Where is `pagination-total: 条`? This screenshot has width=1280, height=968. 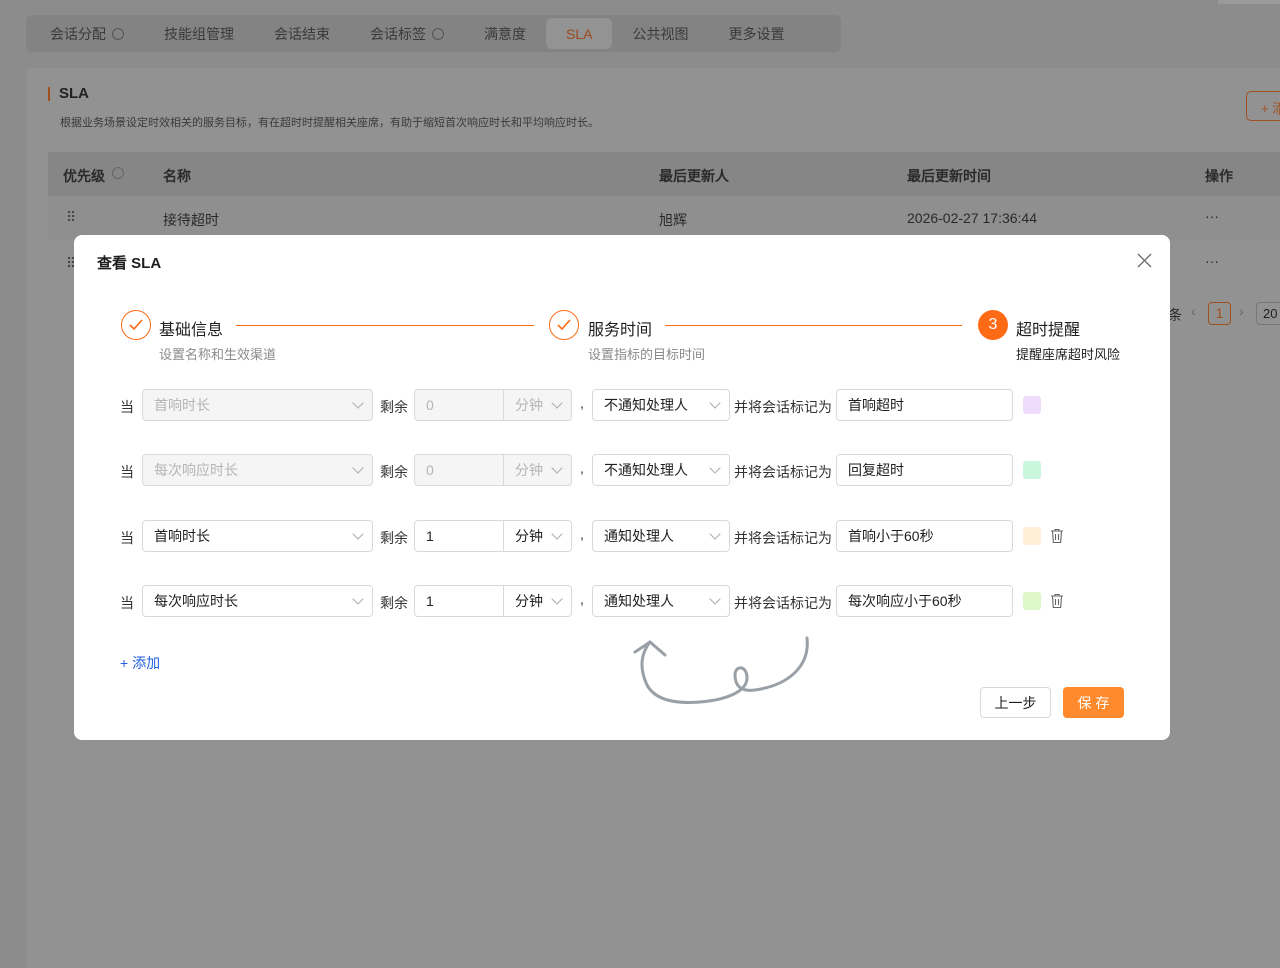
pagination-total: 条 is located at coordinates (1175, 315).